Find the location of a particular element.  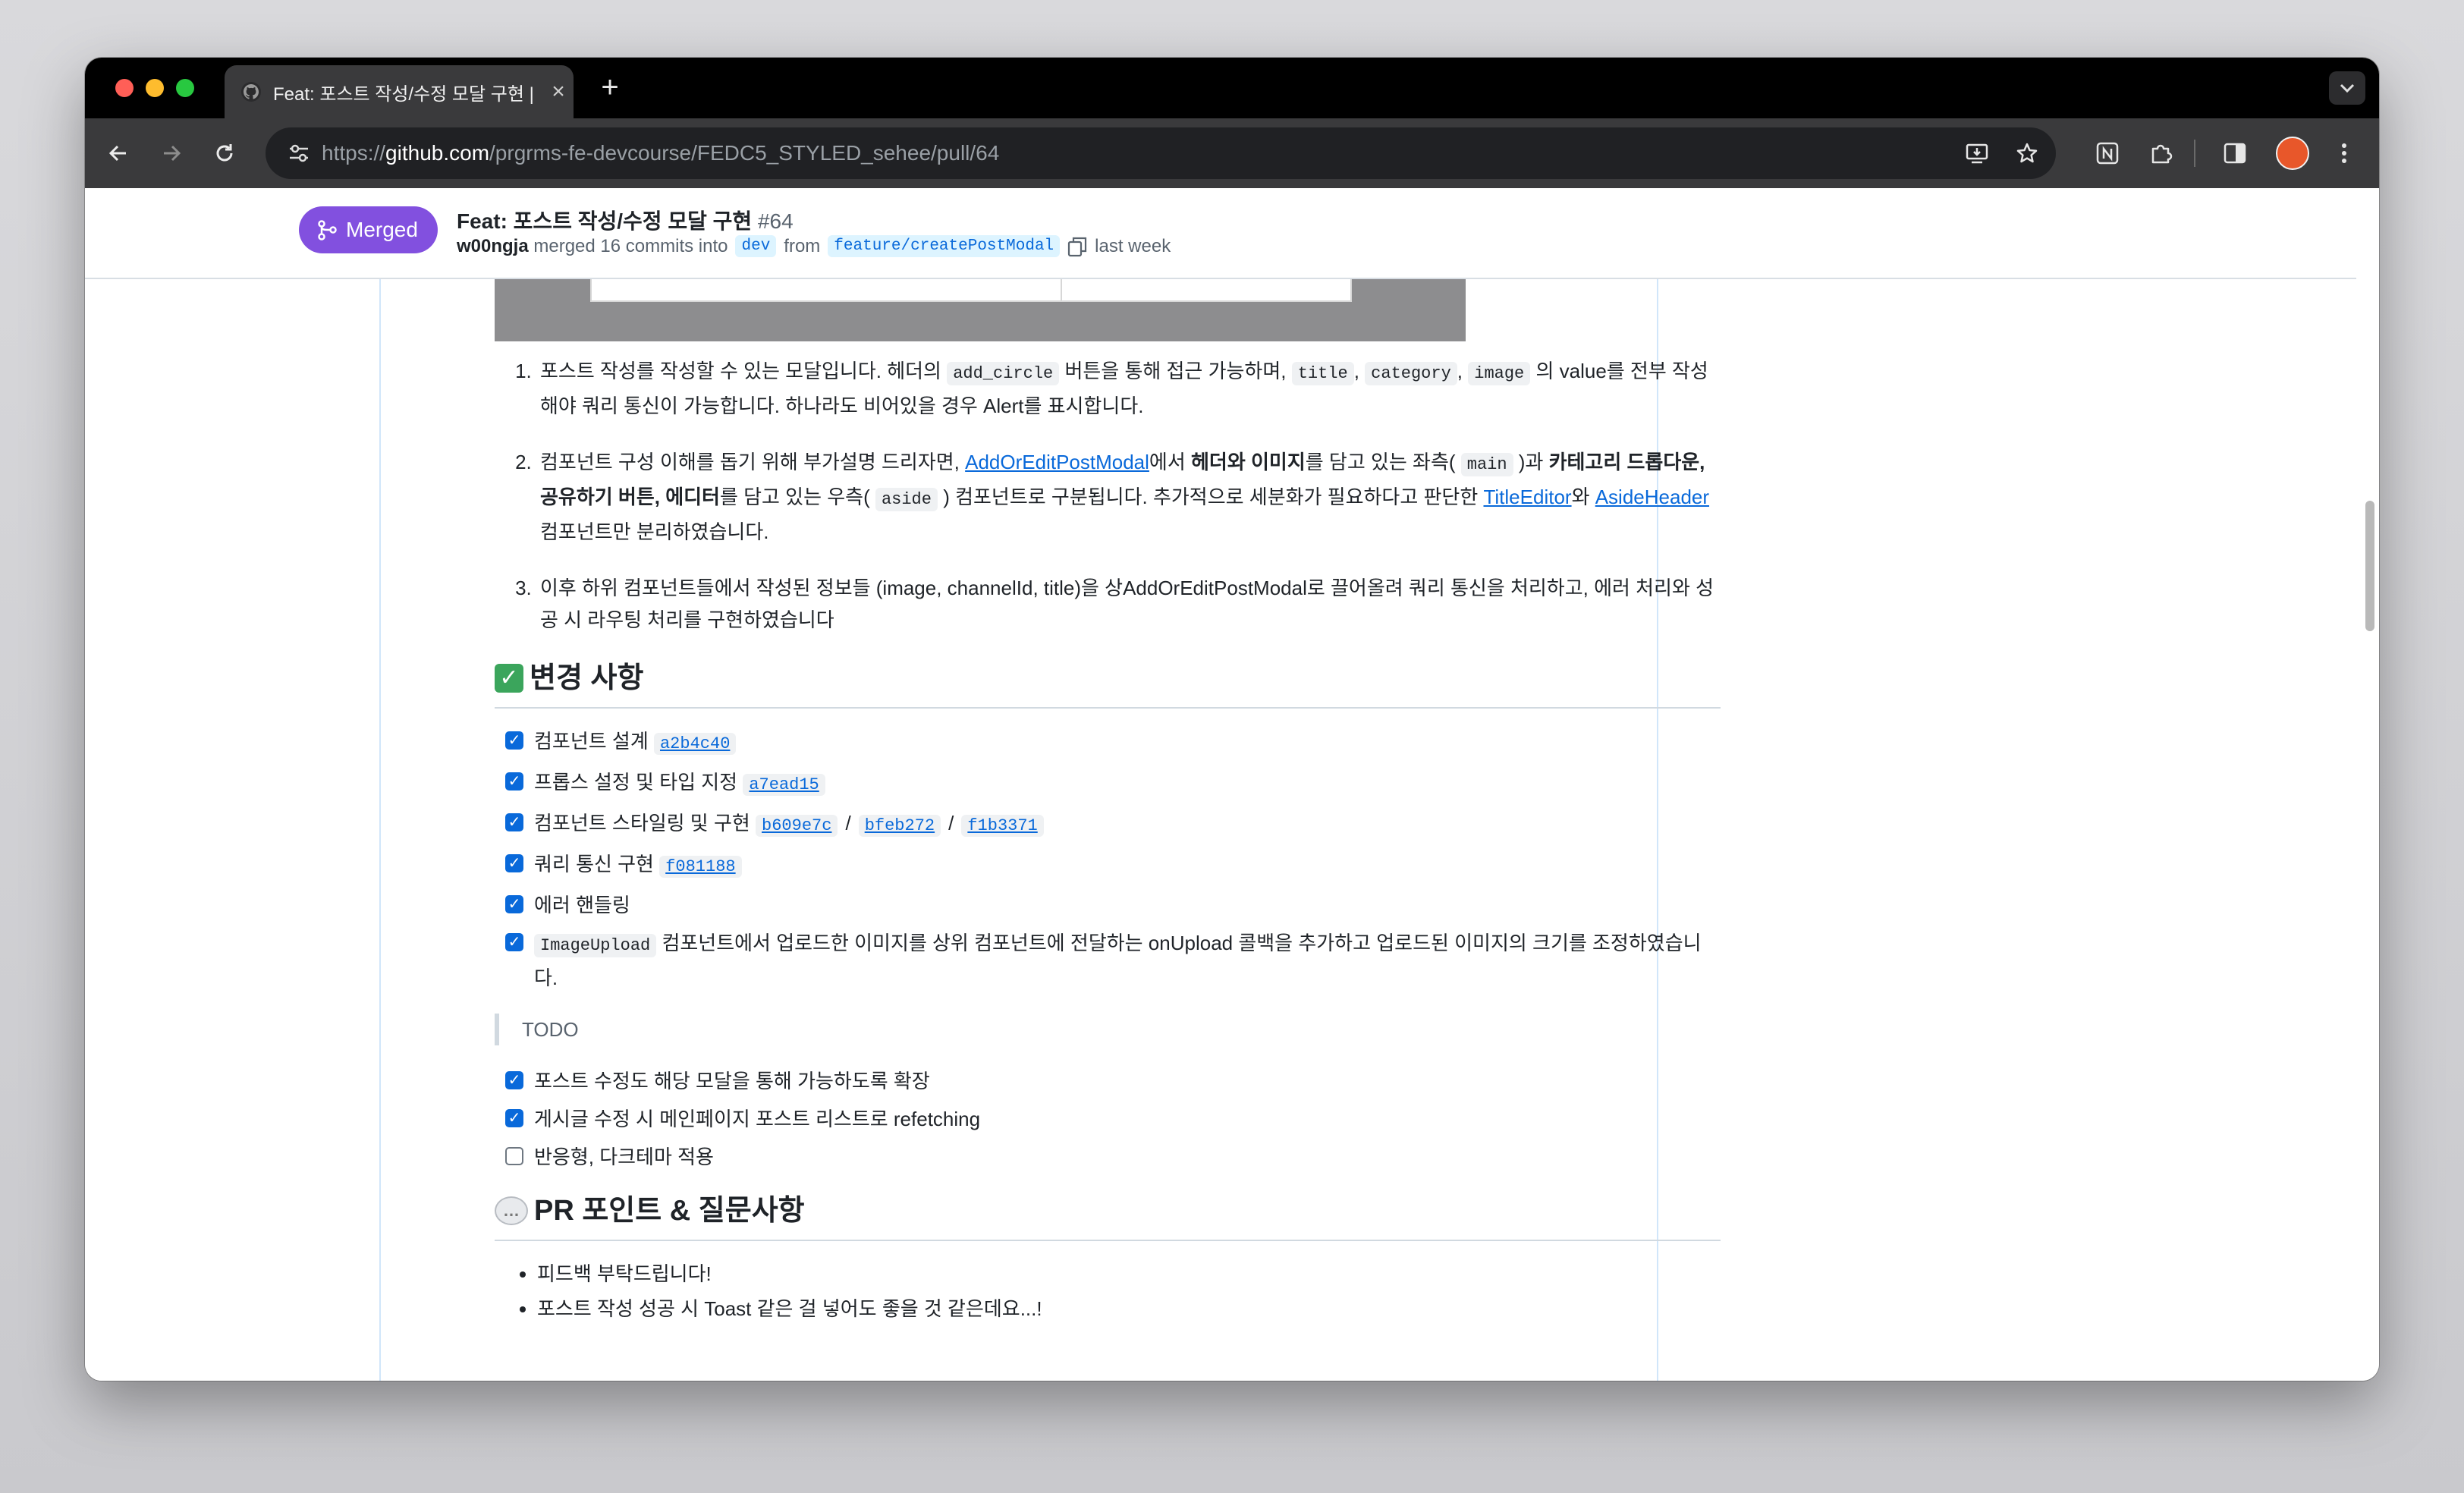

screenshot-image-inner is located at coordinates (971, 290).